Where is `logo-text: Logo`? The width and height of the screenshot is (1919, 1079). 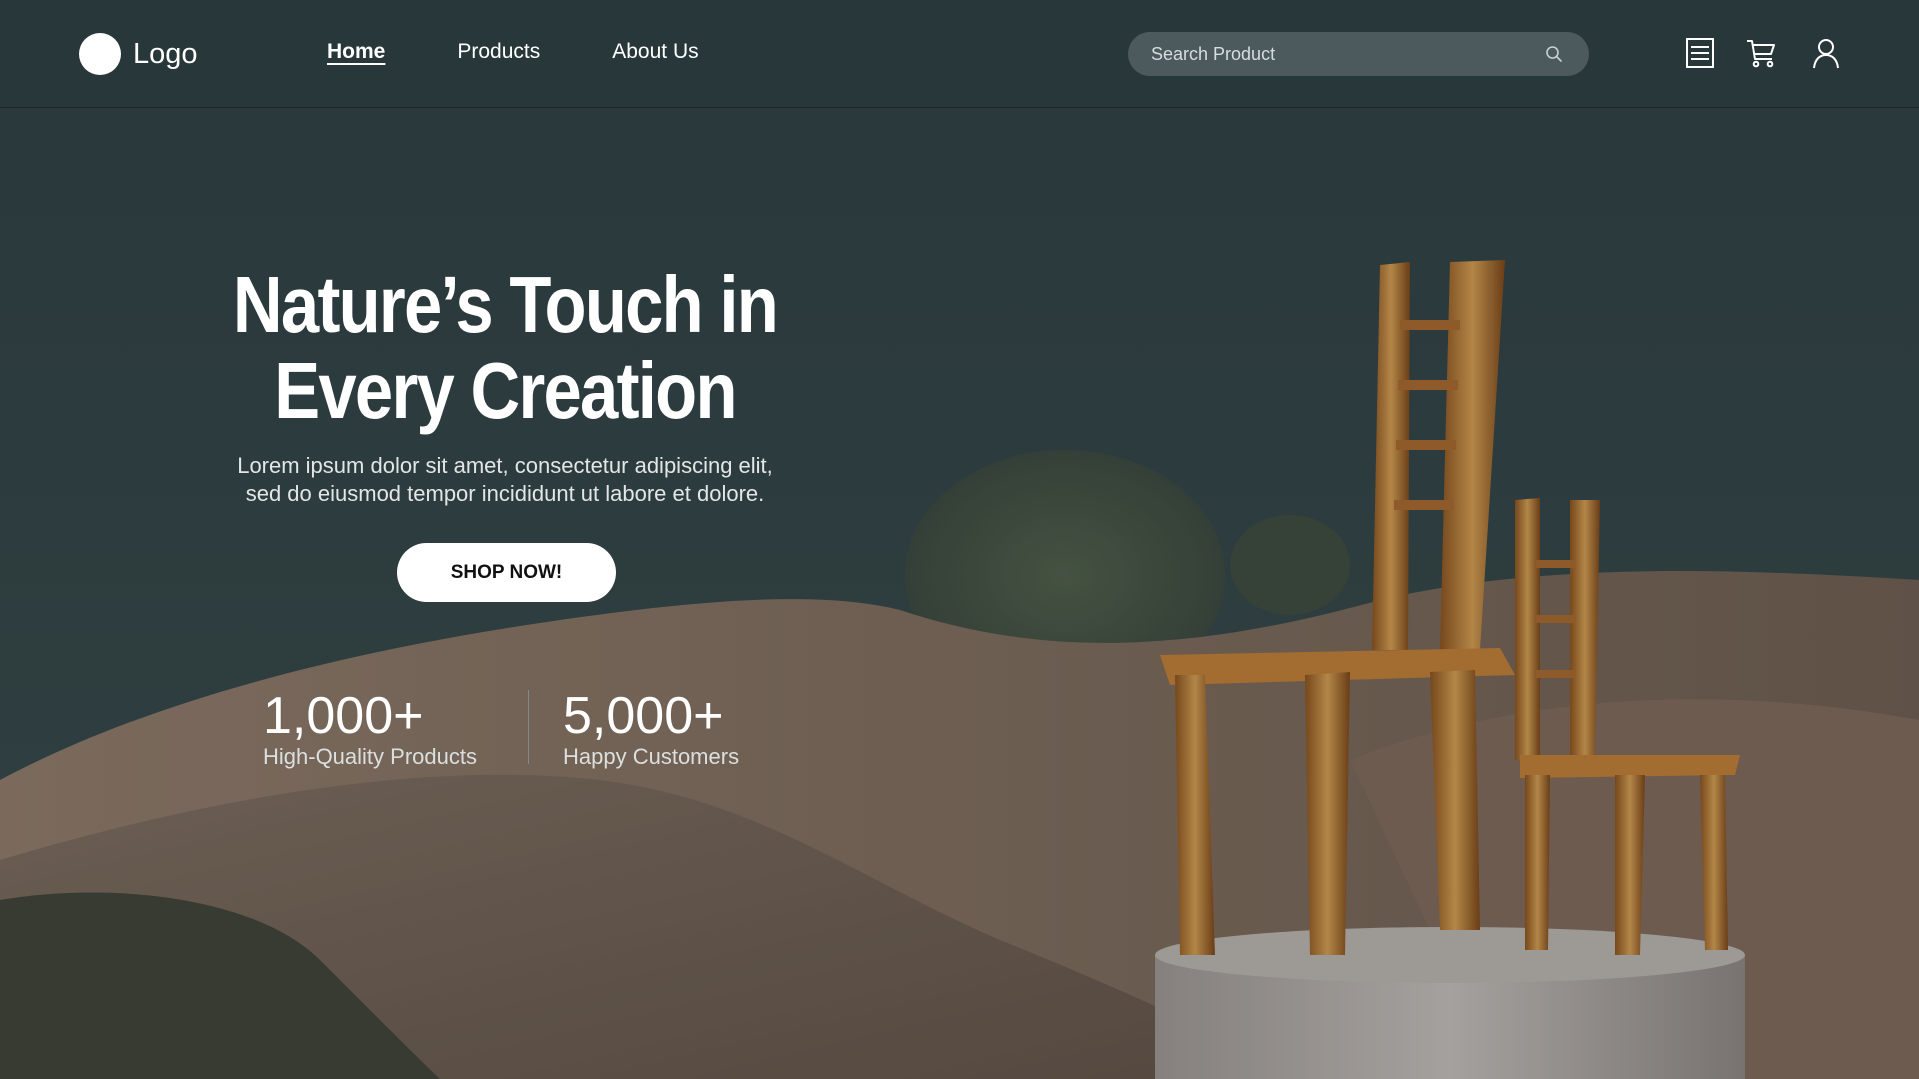 logo-text: Logo is located at coordinates (165, 53).